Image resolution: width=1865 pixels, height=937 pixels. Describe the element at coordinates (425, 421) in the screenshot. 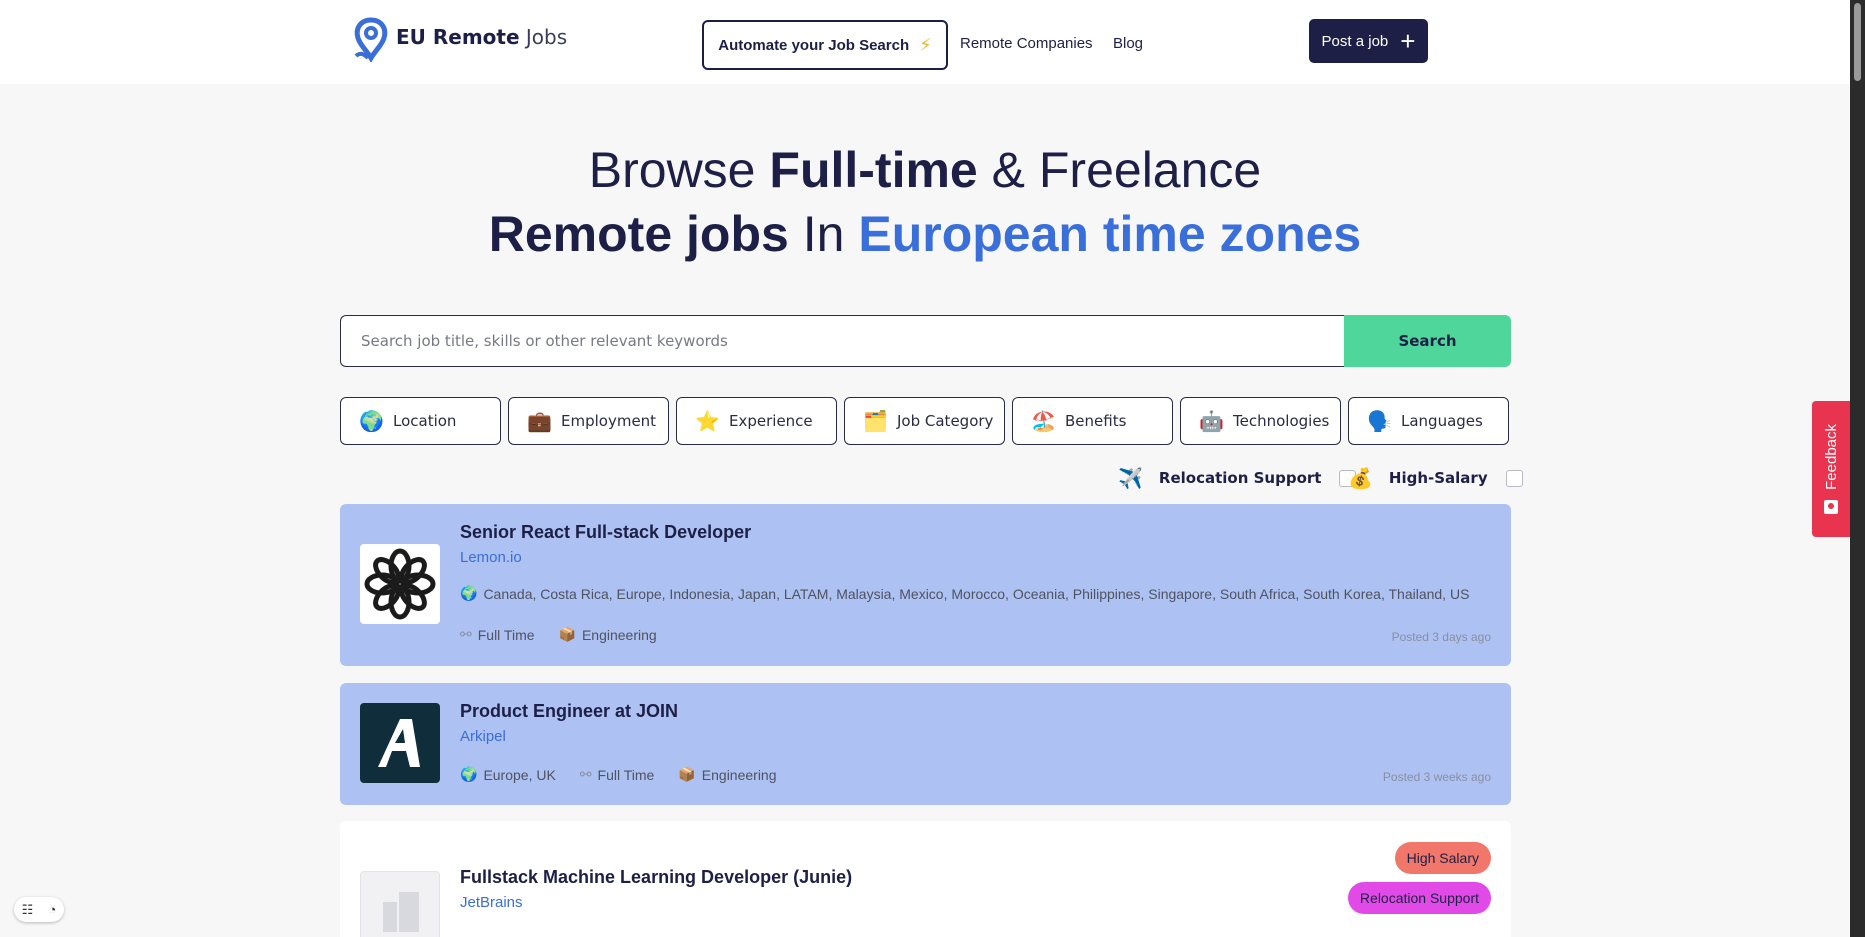

I see `filter-label: Location` at that location.